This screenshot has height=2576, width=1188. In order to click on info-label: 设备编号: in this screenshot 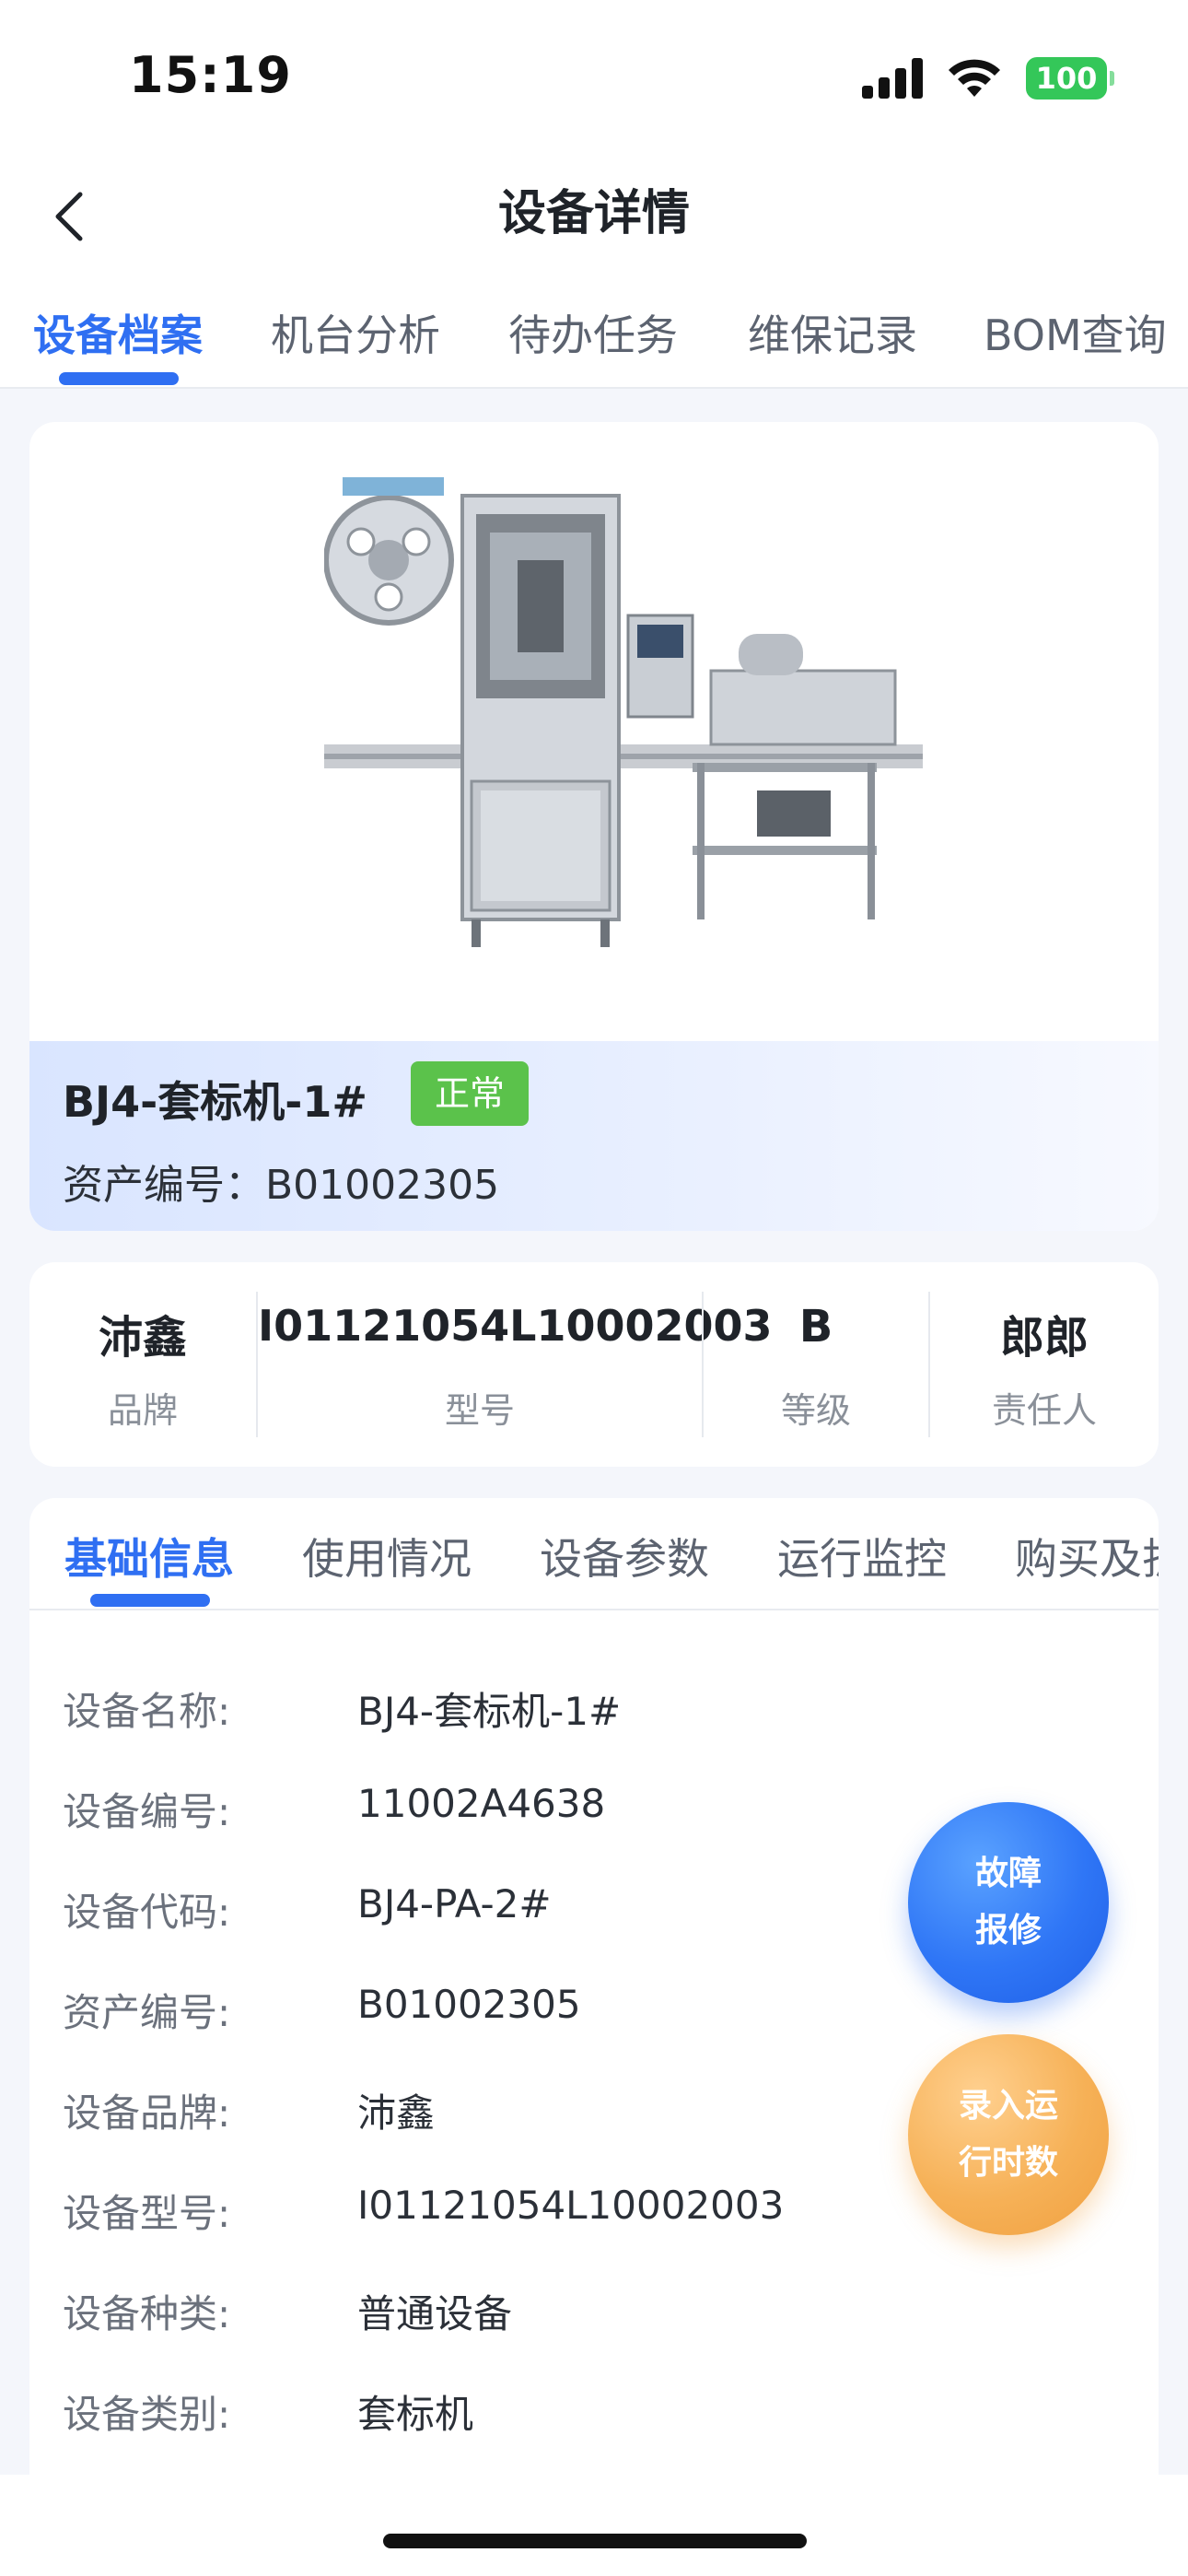, I will do `click(147, 1811)`.